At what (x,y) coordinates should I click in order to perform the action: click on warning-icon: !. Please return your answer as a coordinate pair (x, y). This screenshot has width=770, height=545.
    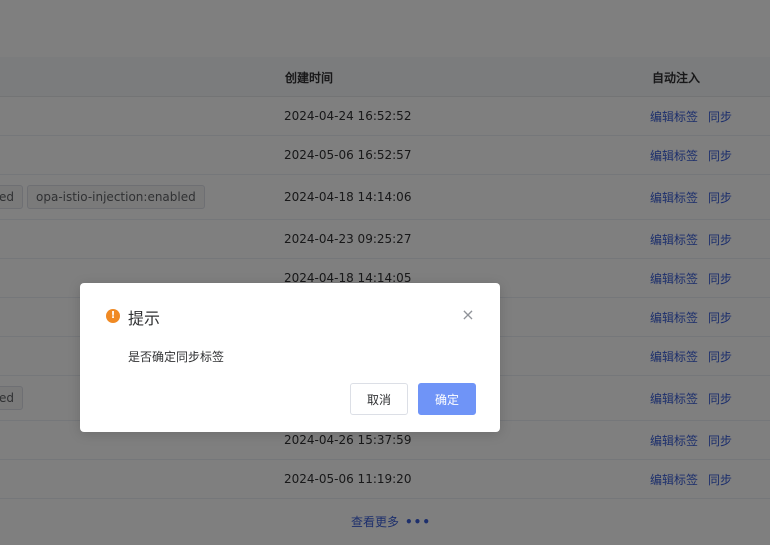
    Looking at the image, I should click on (113, 316).